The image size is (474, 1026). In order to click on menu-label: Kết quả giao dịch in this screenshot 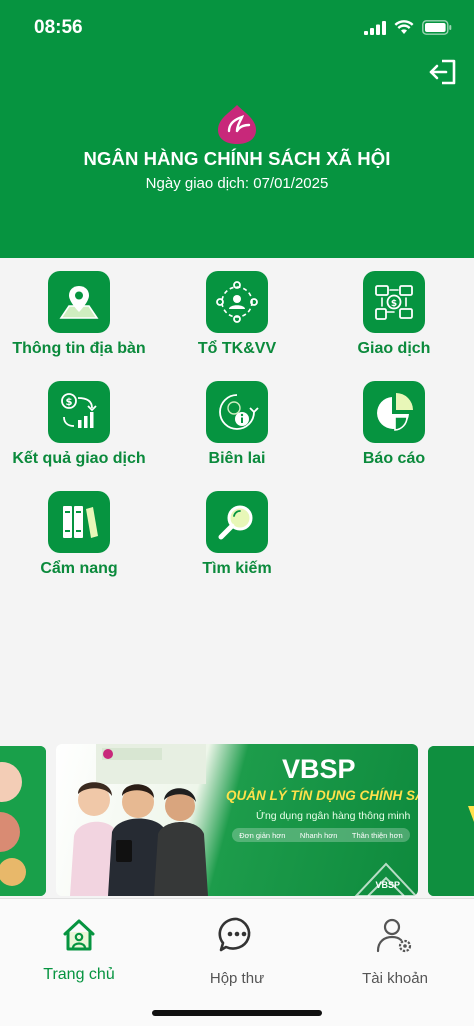, I will do `click(79, 458)`.